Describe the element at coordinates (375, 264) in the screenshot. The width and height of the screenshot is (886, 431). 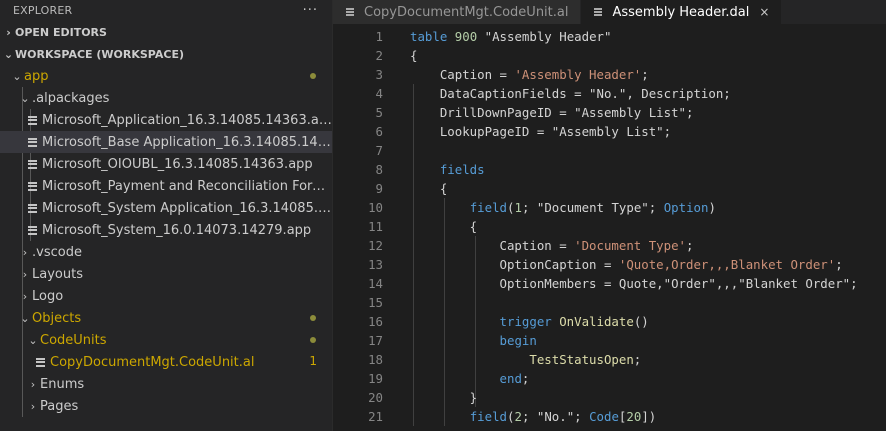
I see `line-number: 13` at that location.